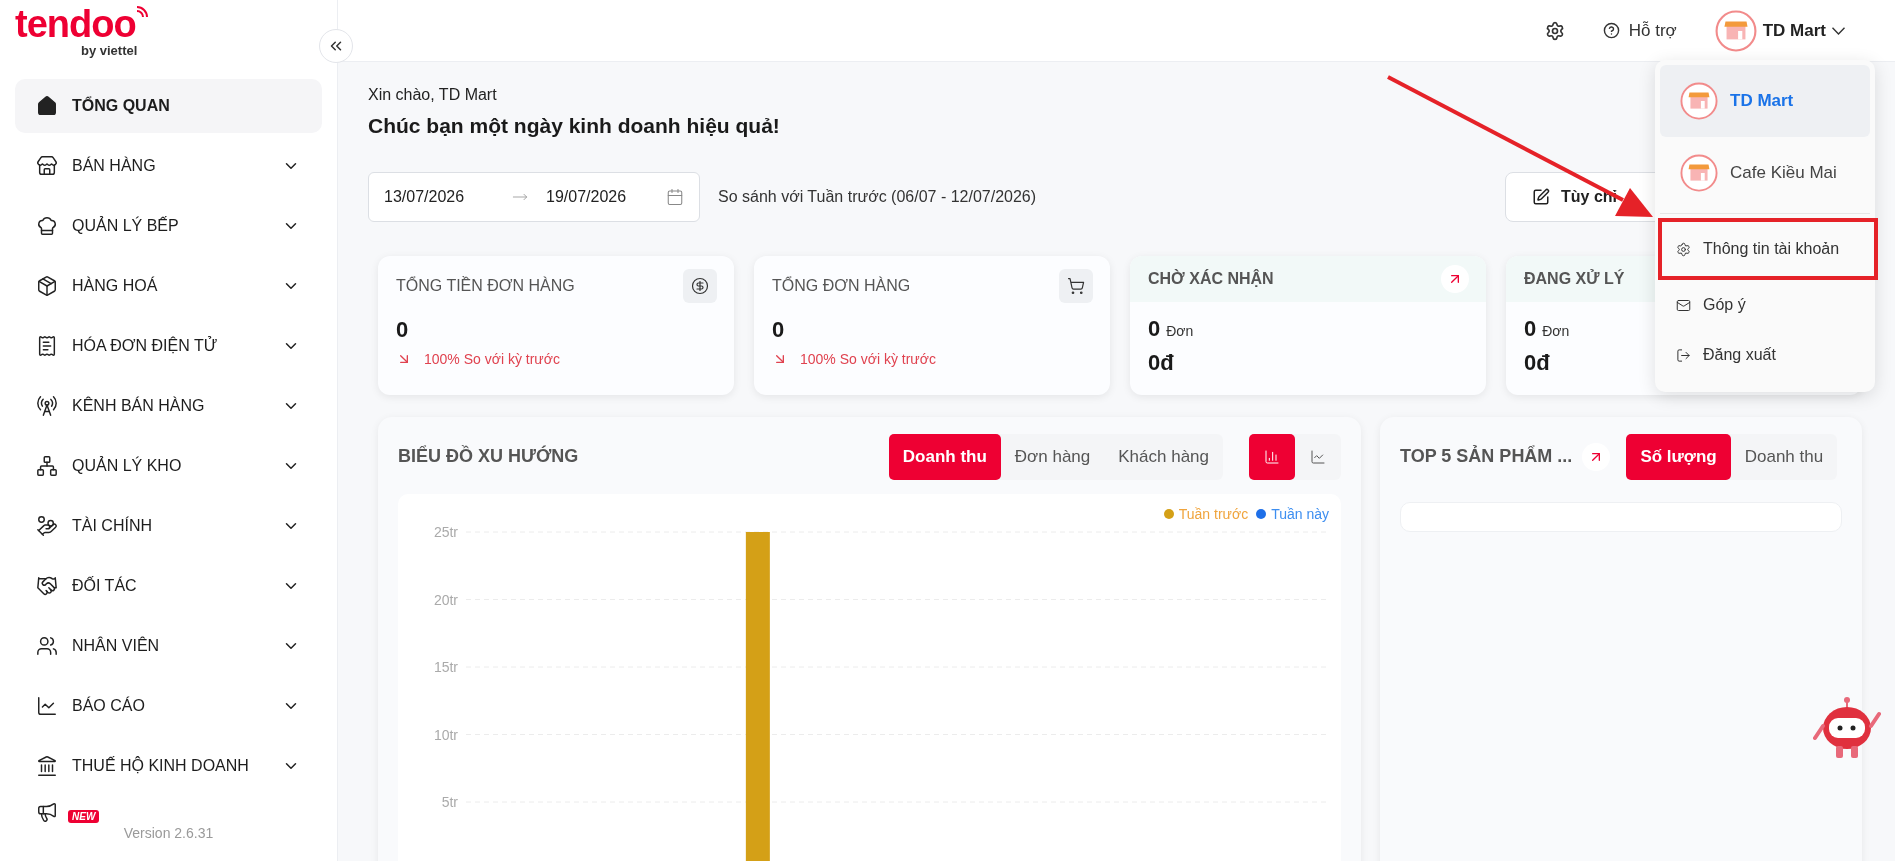  Describe the element at coordinates (47, 166) in the screenshot. I see `store-icon` at that location.